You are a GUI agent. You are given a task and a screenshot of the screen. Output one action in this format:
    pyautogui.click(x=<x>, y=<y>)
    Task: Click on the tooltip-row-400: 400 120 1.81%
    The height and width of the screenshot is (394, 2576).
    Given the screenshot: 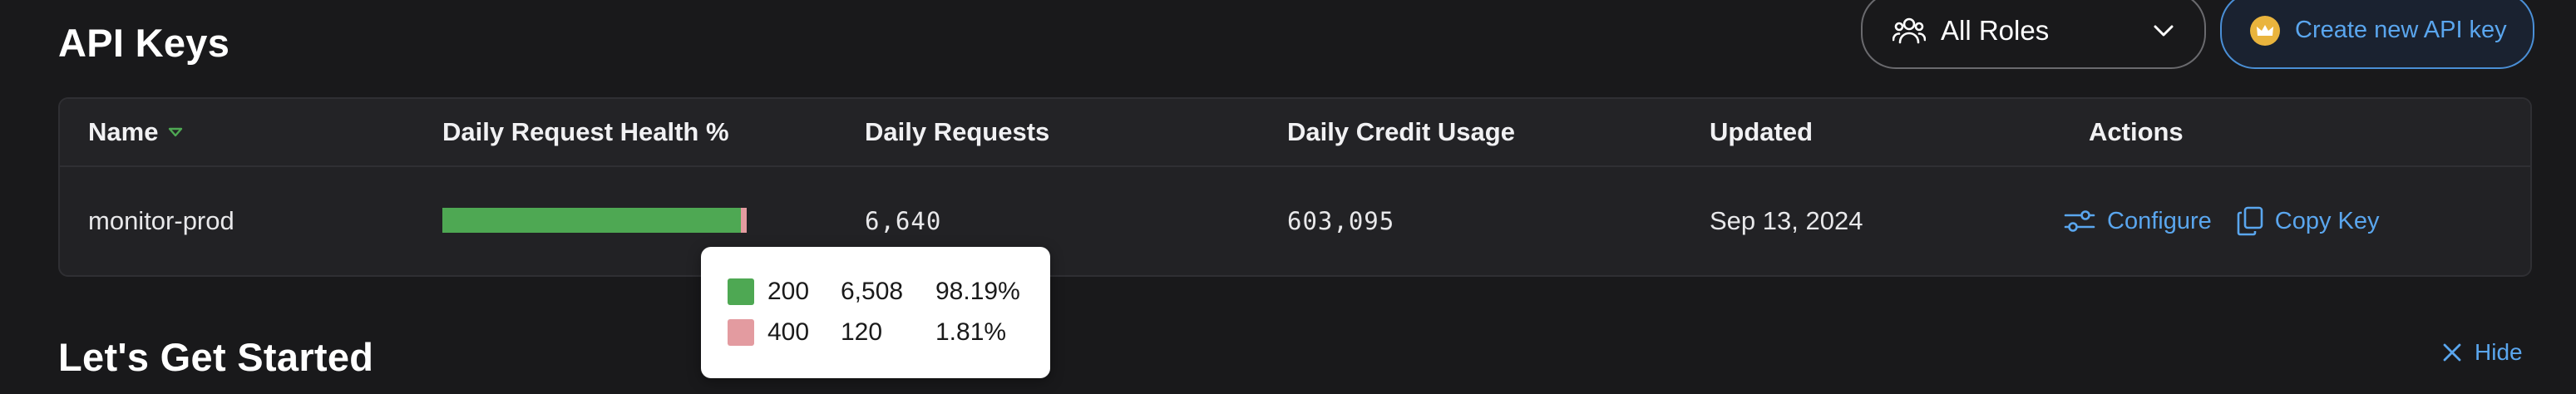 What is the action you would take?
    pyautogui.click(x=877, y=332)
    